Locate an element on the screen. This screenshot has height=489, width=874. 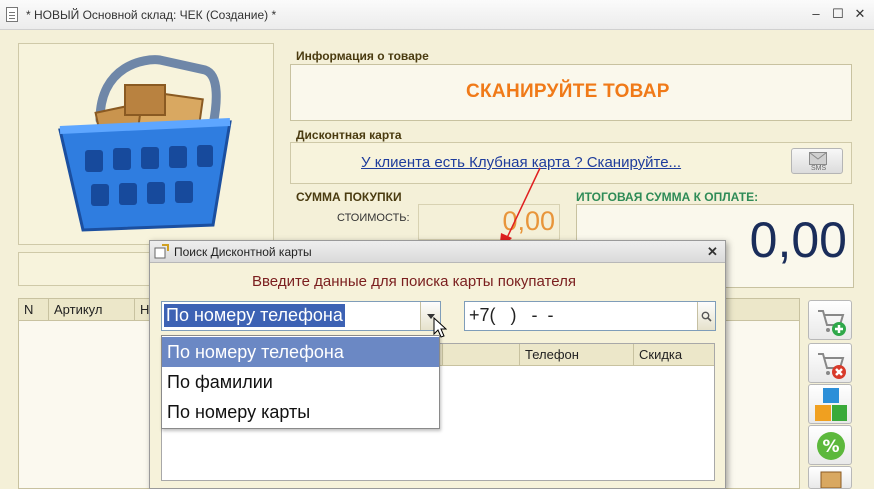
search-mode-select: По номеру телефона is located at coordinates (301, 316).